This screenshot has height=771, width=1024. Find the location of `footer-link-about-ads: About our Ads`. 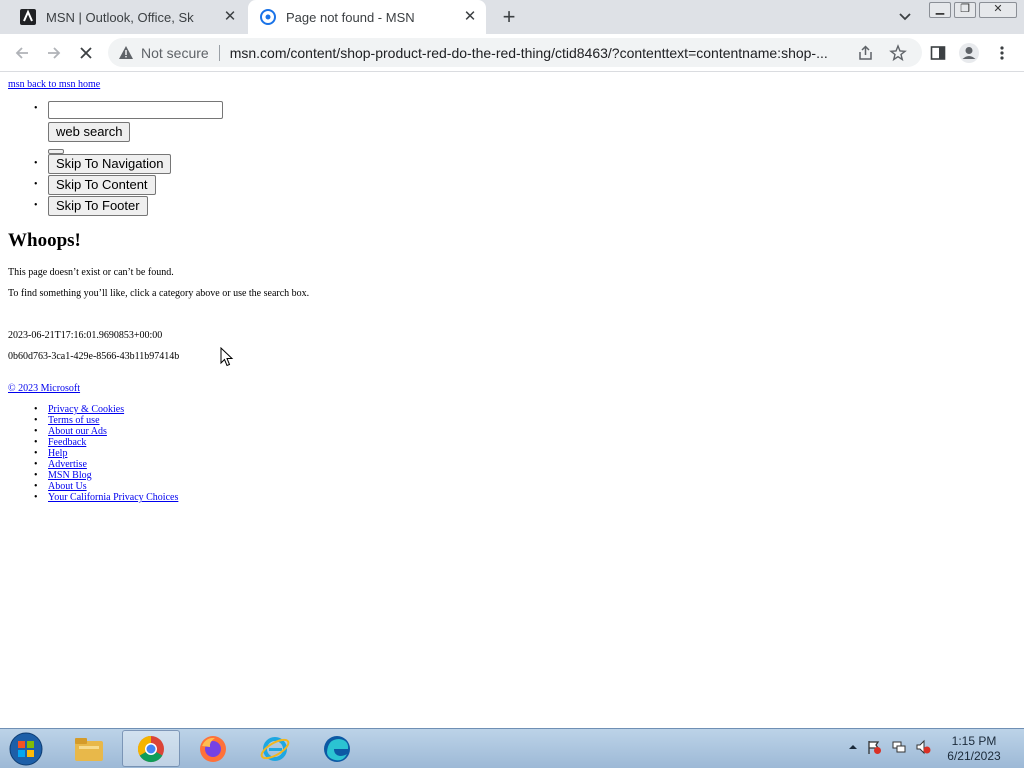

footer-link-about-ads: About our Ads is located at coordinates (106, 431).